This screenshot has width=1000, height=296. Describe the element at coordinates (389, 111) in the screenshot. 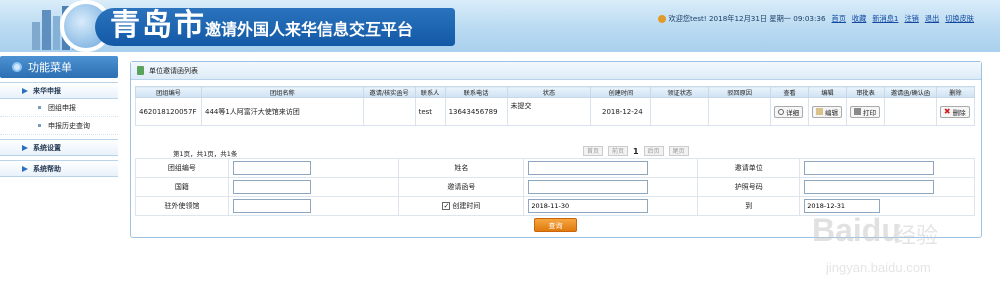

I see `cell-letter-no` at that location.